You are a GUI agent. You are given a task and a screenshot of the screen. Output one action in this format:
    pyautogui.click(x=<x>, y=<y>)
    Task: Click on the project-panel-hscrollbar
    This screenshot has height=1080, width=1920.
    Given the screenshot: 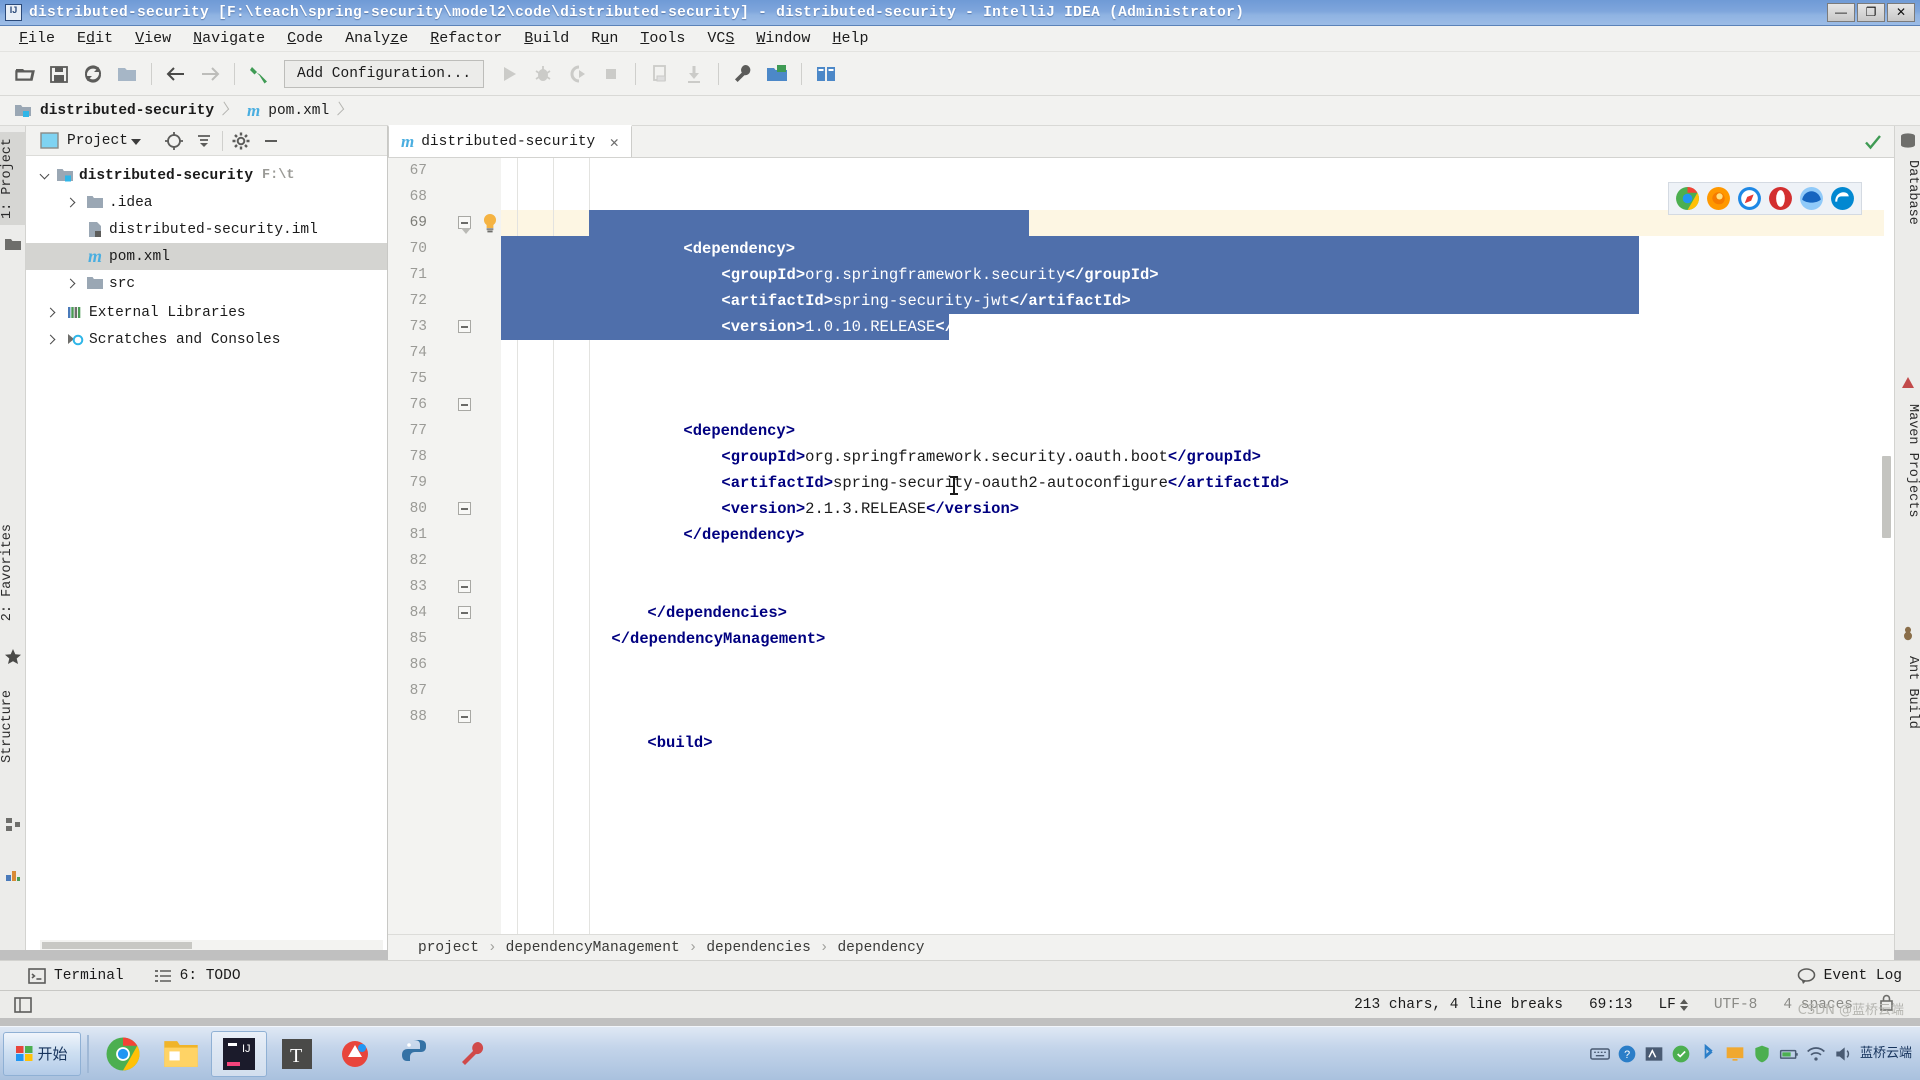 What is the action you would take?
    pyautogui.click(x=211, y=945)
    